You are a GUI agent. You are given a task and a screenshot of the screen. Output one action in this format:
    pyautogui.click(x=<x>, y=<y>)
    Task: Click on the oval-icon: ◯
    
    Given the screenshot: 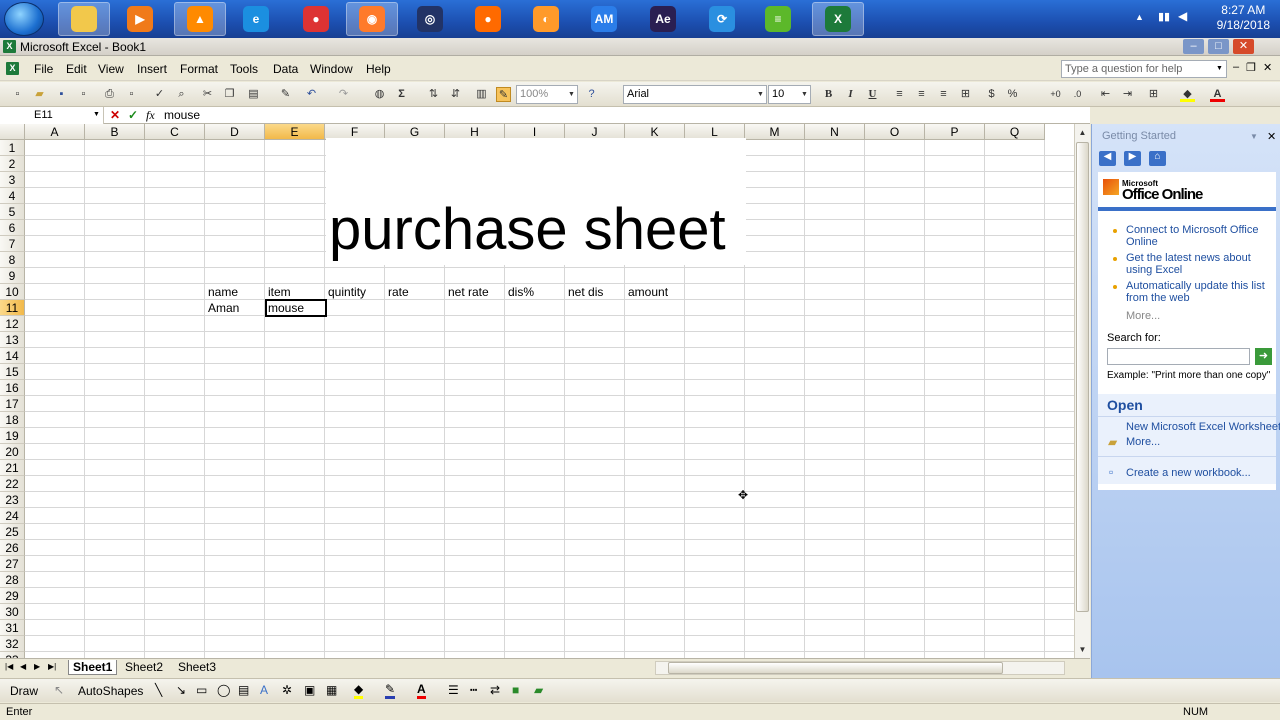 What is the action you would take?
    pyautogui.click(x=223, y=690)
    